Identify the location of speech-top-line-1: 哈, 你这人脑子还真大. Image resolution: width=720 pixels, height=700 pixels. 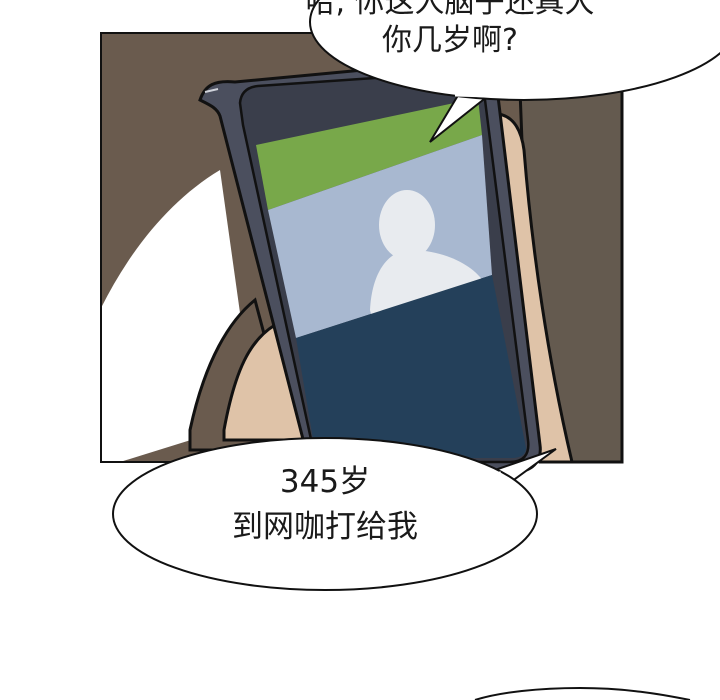
(450, 10).